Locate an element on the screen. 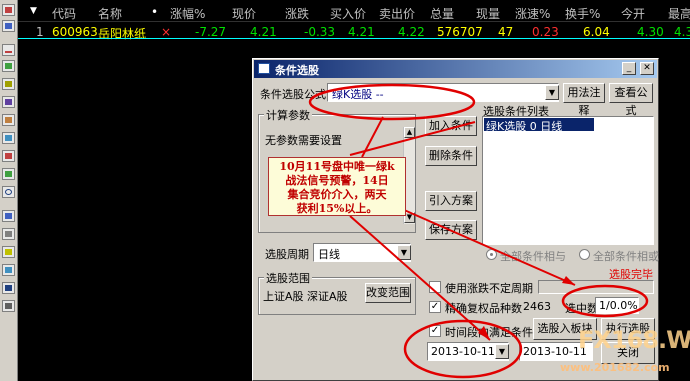  annotation-arrow-date is located at coordinates (420, 278).